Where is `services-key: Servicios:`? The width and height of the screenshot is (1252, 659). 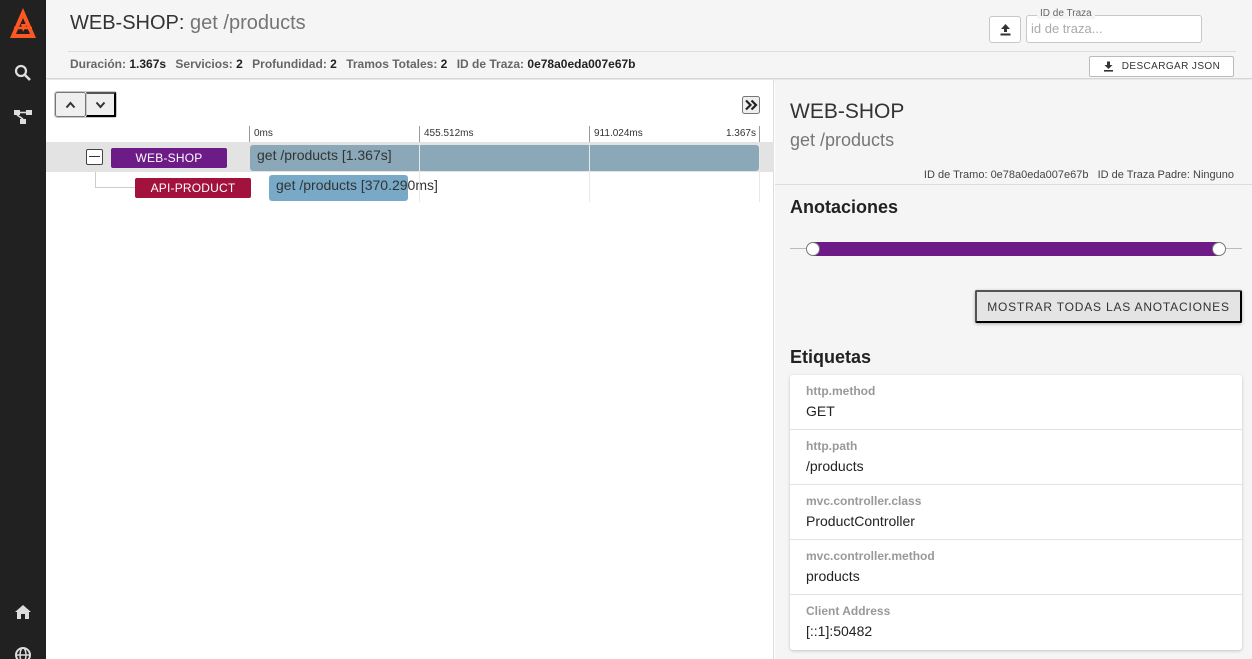
services-key: Servicios: is located at coordinates (204, 64).